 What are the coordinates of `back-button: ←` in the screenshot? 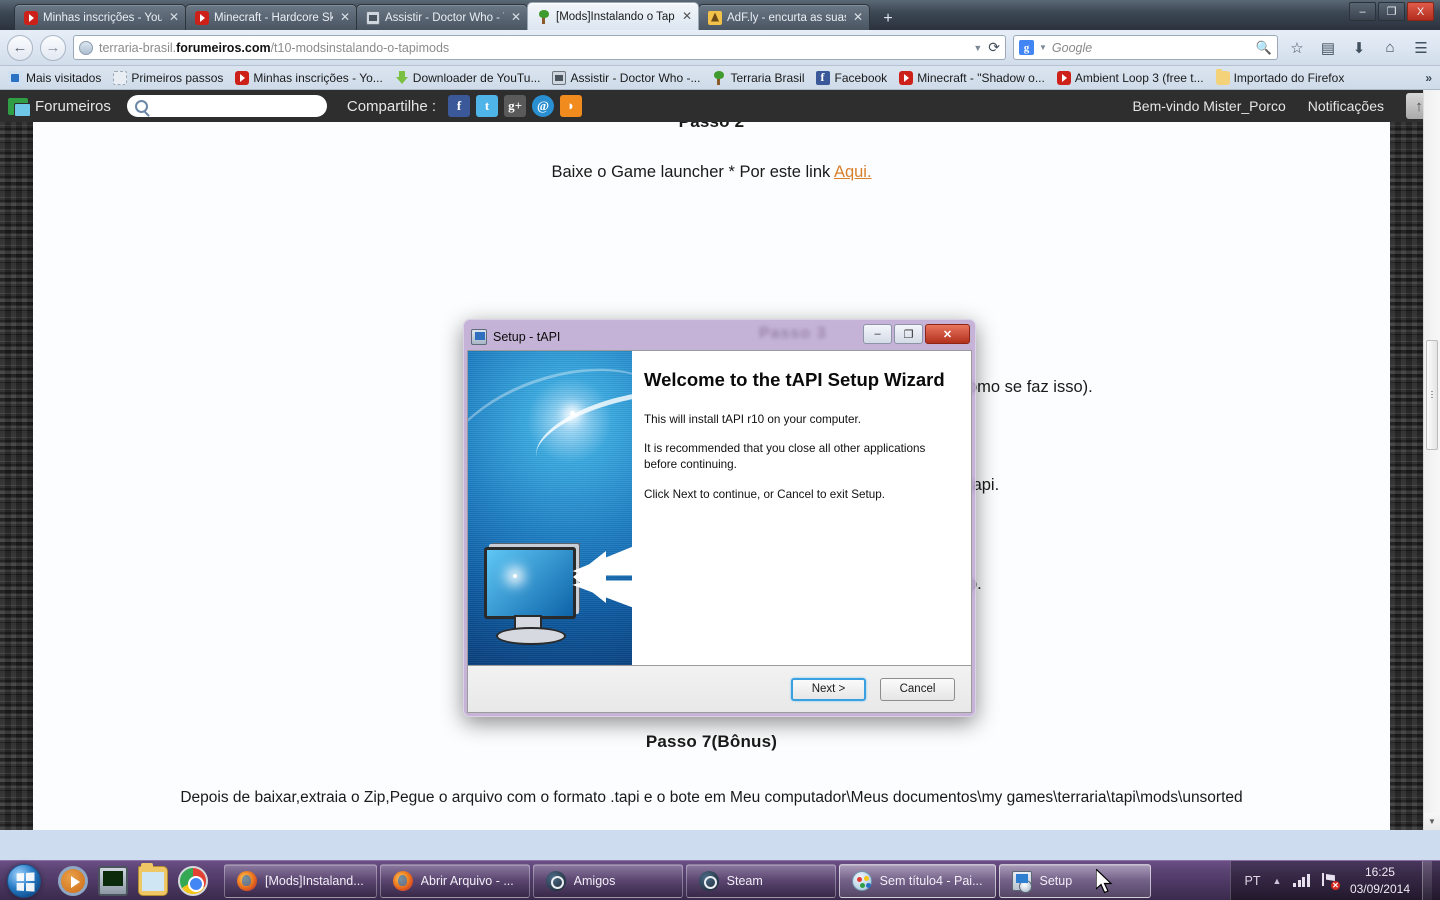 It's located at (20, 47).